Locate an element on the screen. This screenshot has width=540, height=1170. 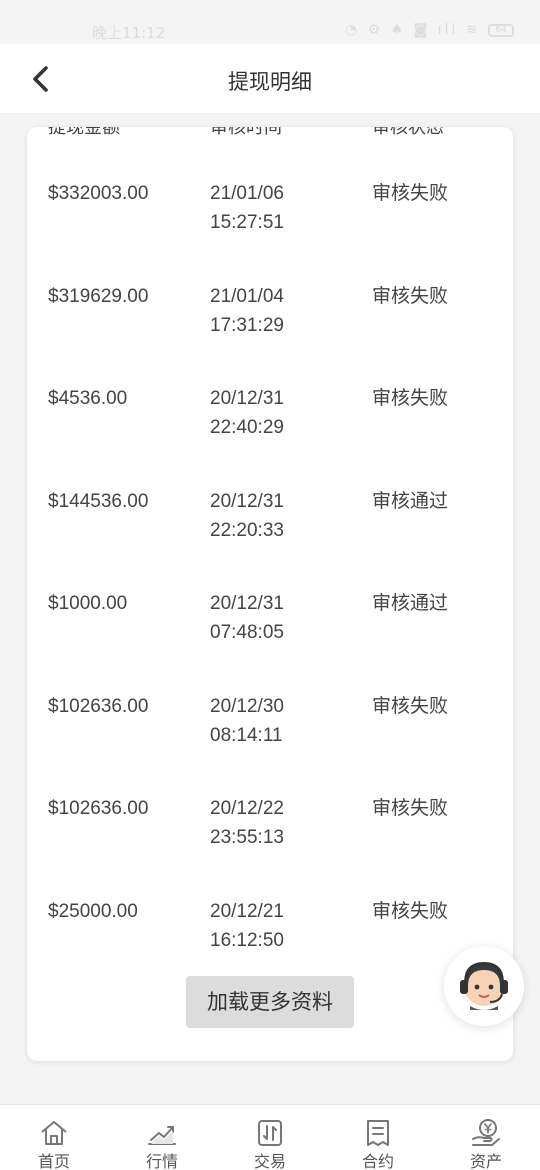
page-header: 提现明细 is located at coordinates (270, 79).